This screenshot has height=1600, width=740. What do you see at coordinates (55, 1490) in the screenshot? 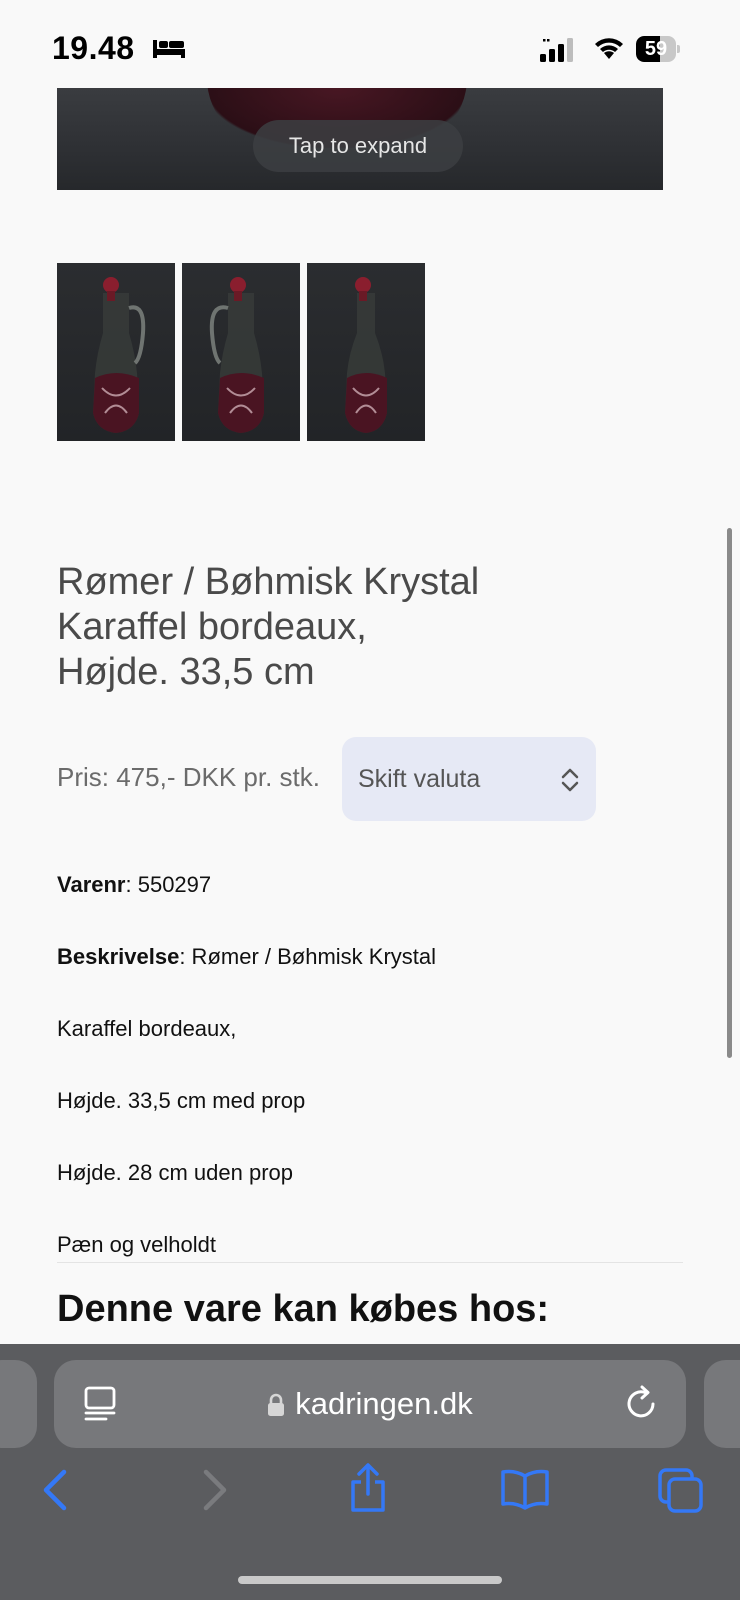
I see `back-icon` at bounding box center [55, 1490].